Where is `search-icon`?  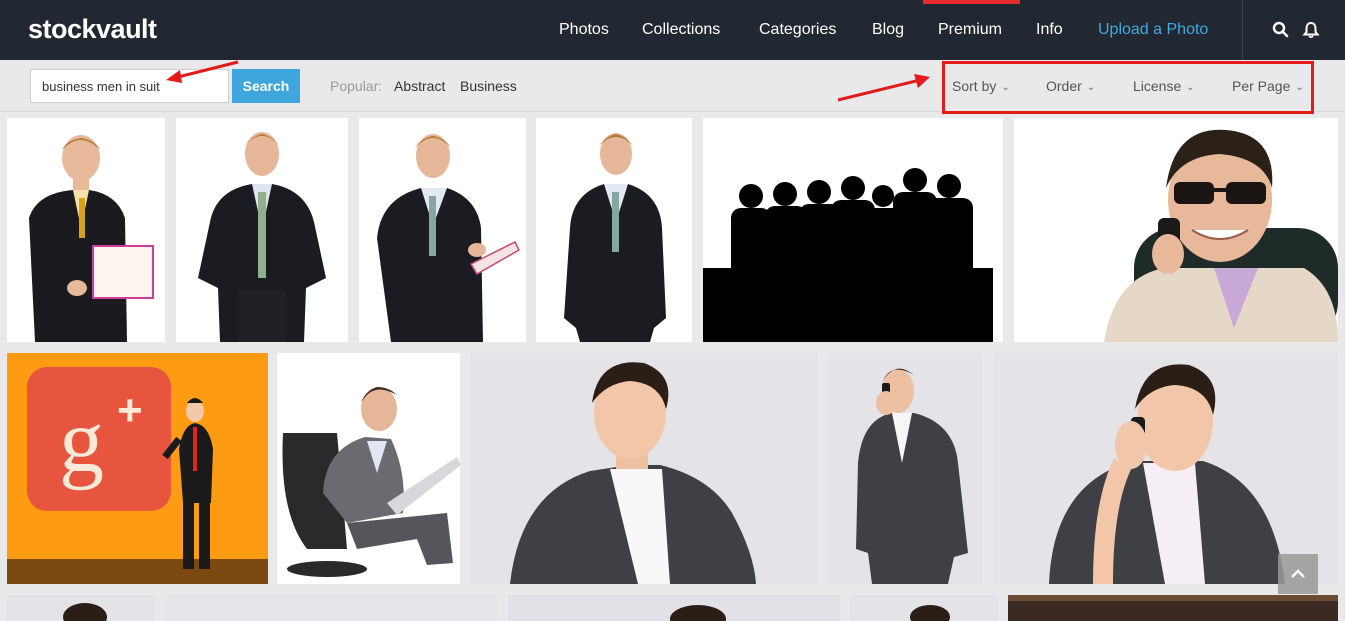 search-icon is located at coordinates (1281, 30).